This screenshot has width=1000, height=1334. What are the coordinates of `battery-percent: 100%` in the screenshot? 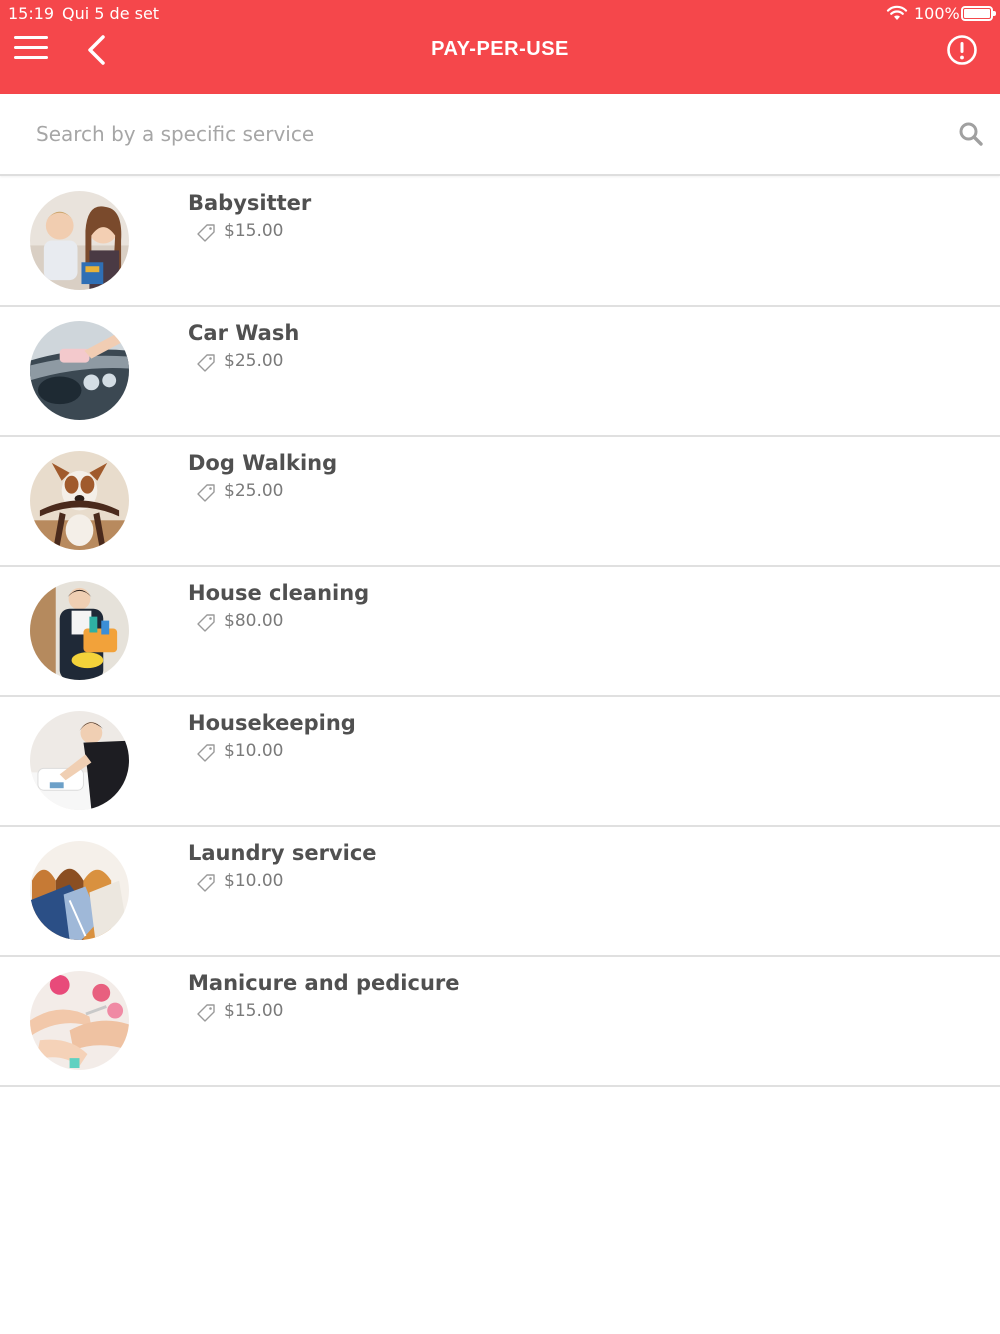 It's located at (937, 13).